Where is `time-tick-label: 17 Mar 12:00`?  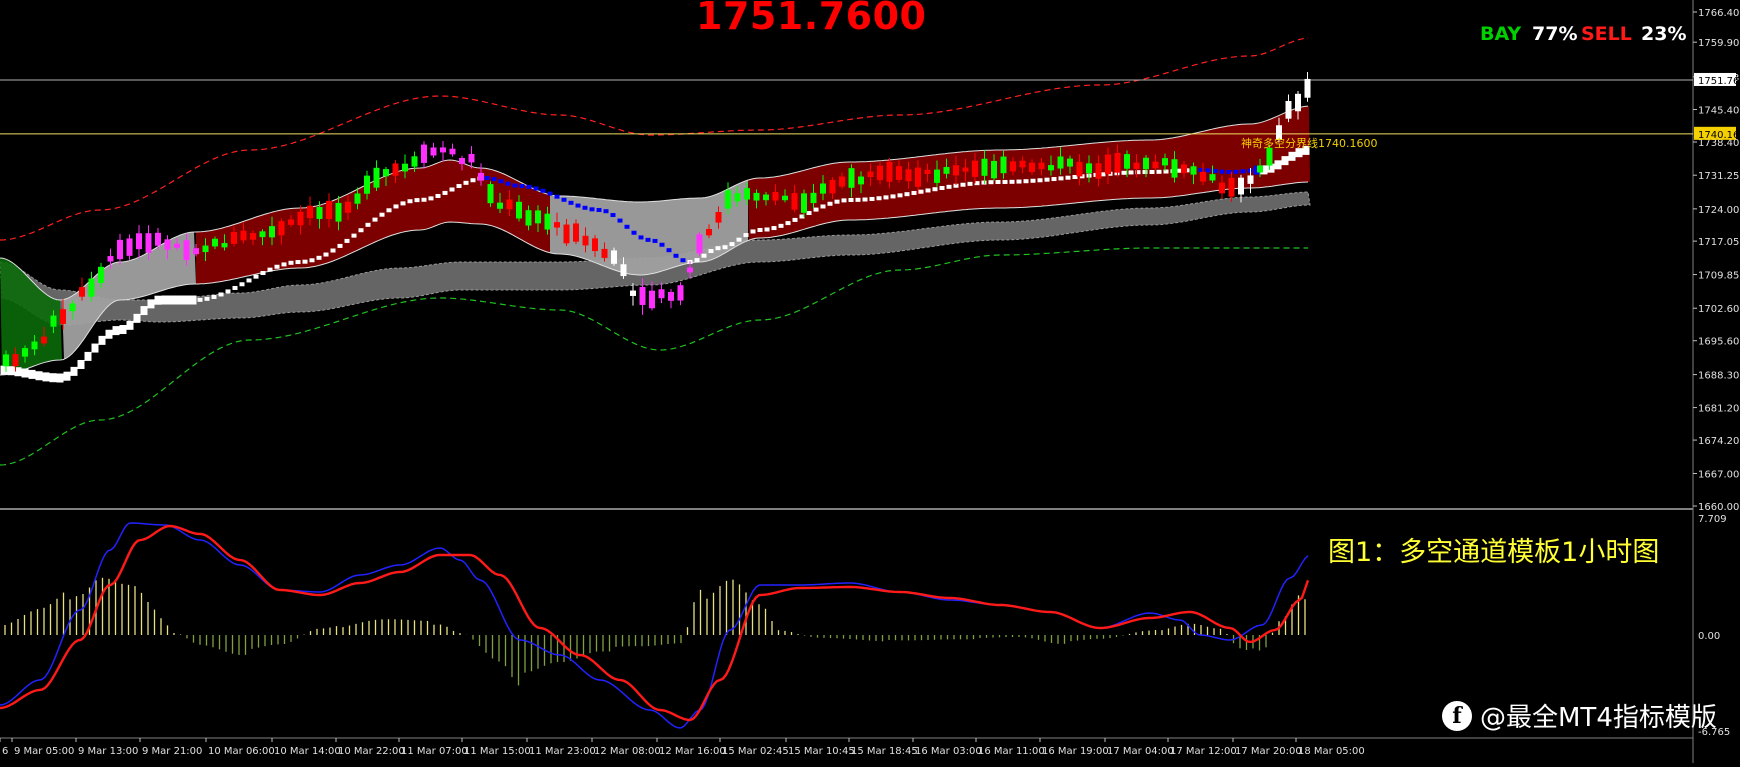
time-tick-label: 17 Mar 12:00 is located at coordinates (1203, 751).